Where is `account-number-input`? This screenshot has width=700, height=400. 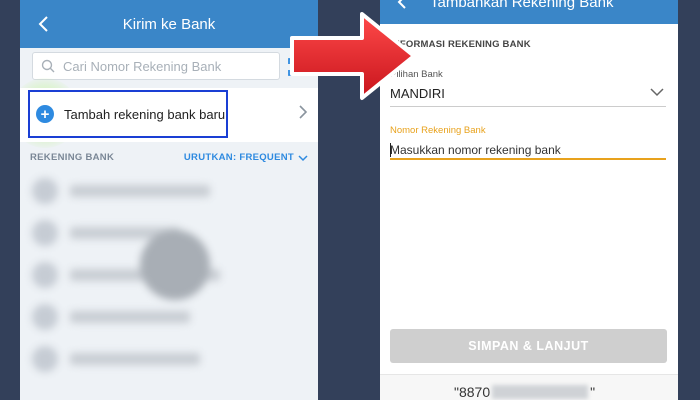 account-number-input is located at coordinates (528, 151).